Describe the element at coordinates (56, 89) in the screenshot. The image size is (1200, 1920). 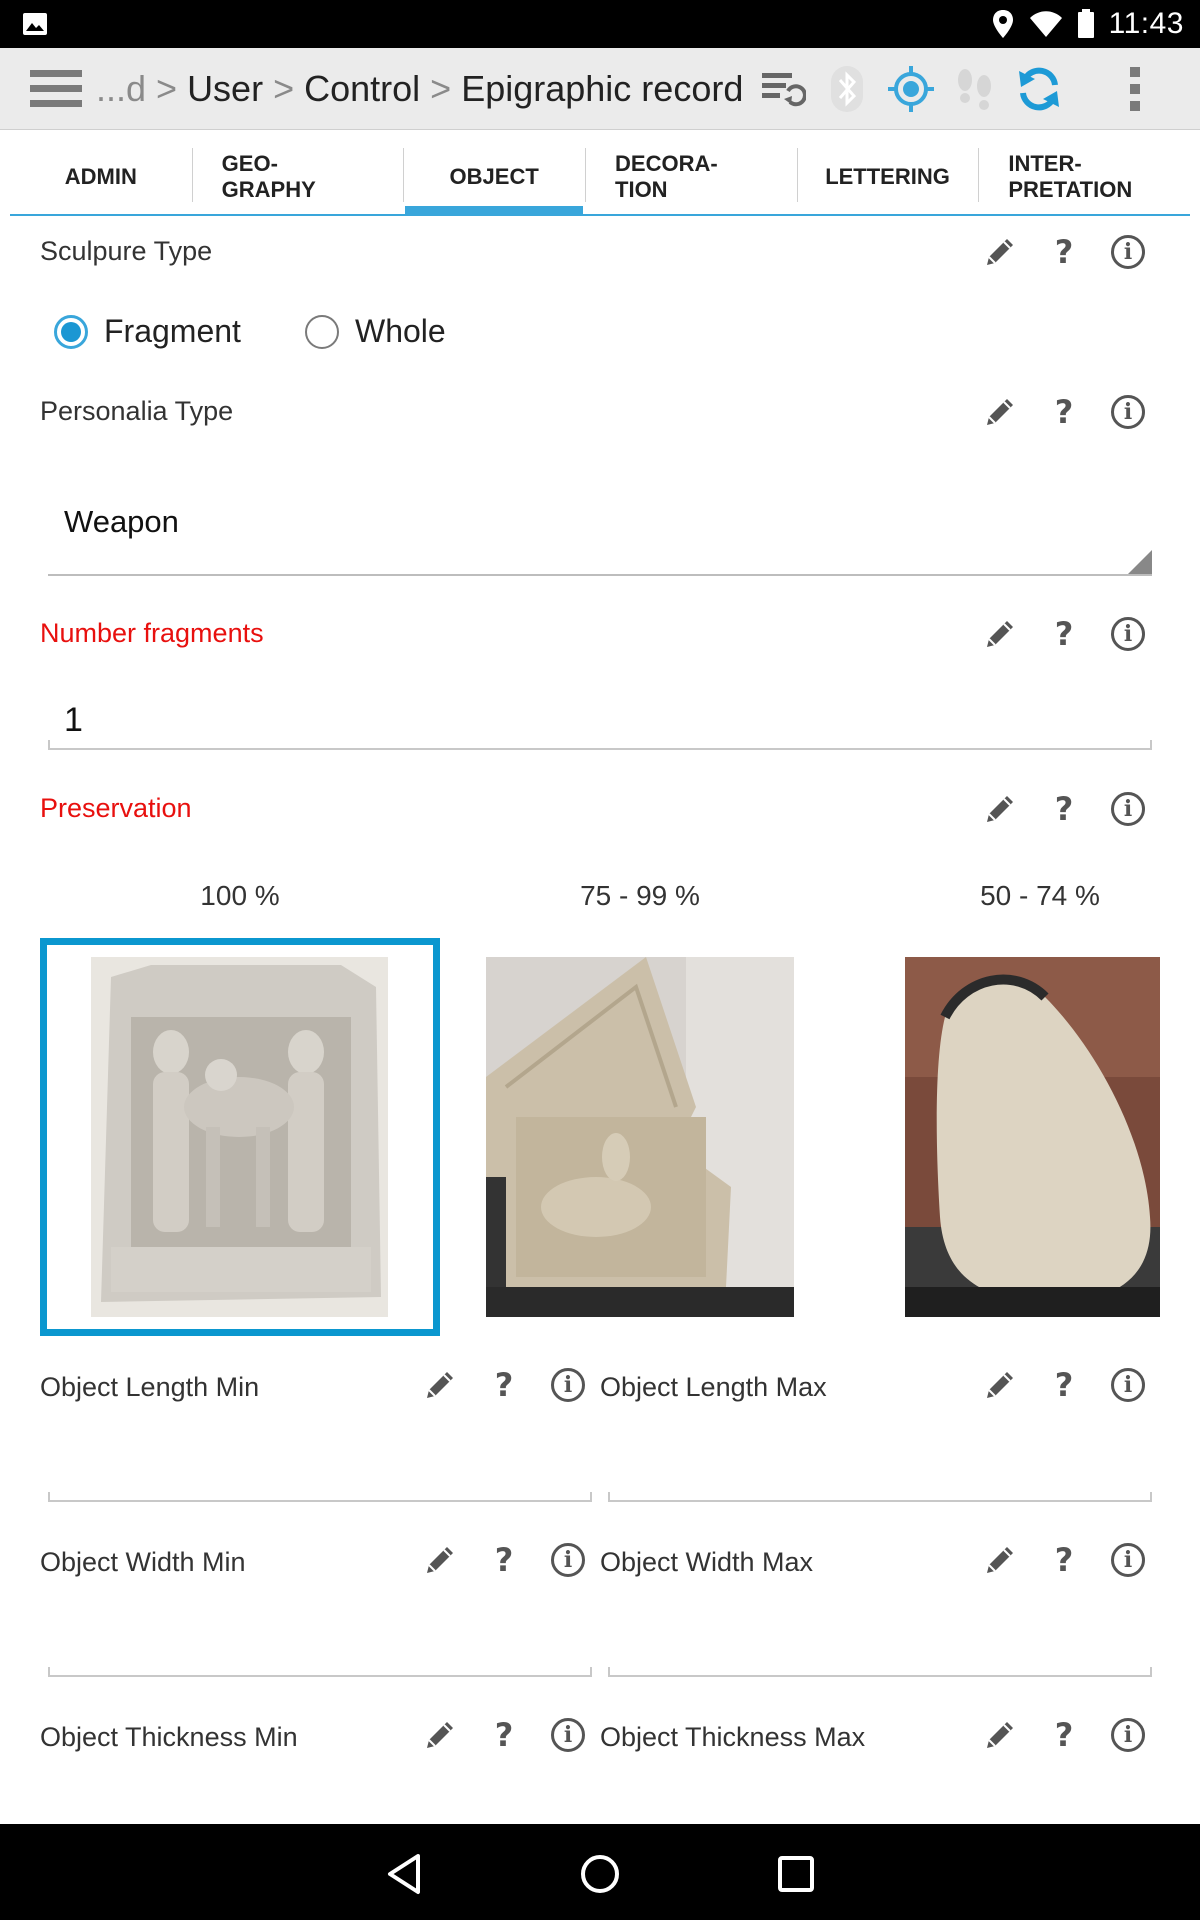
I see `menu-icon` at that location.